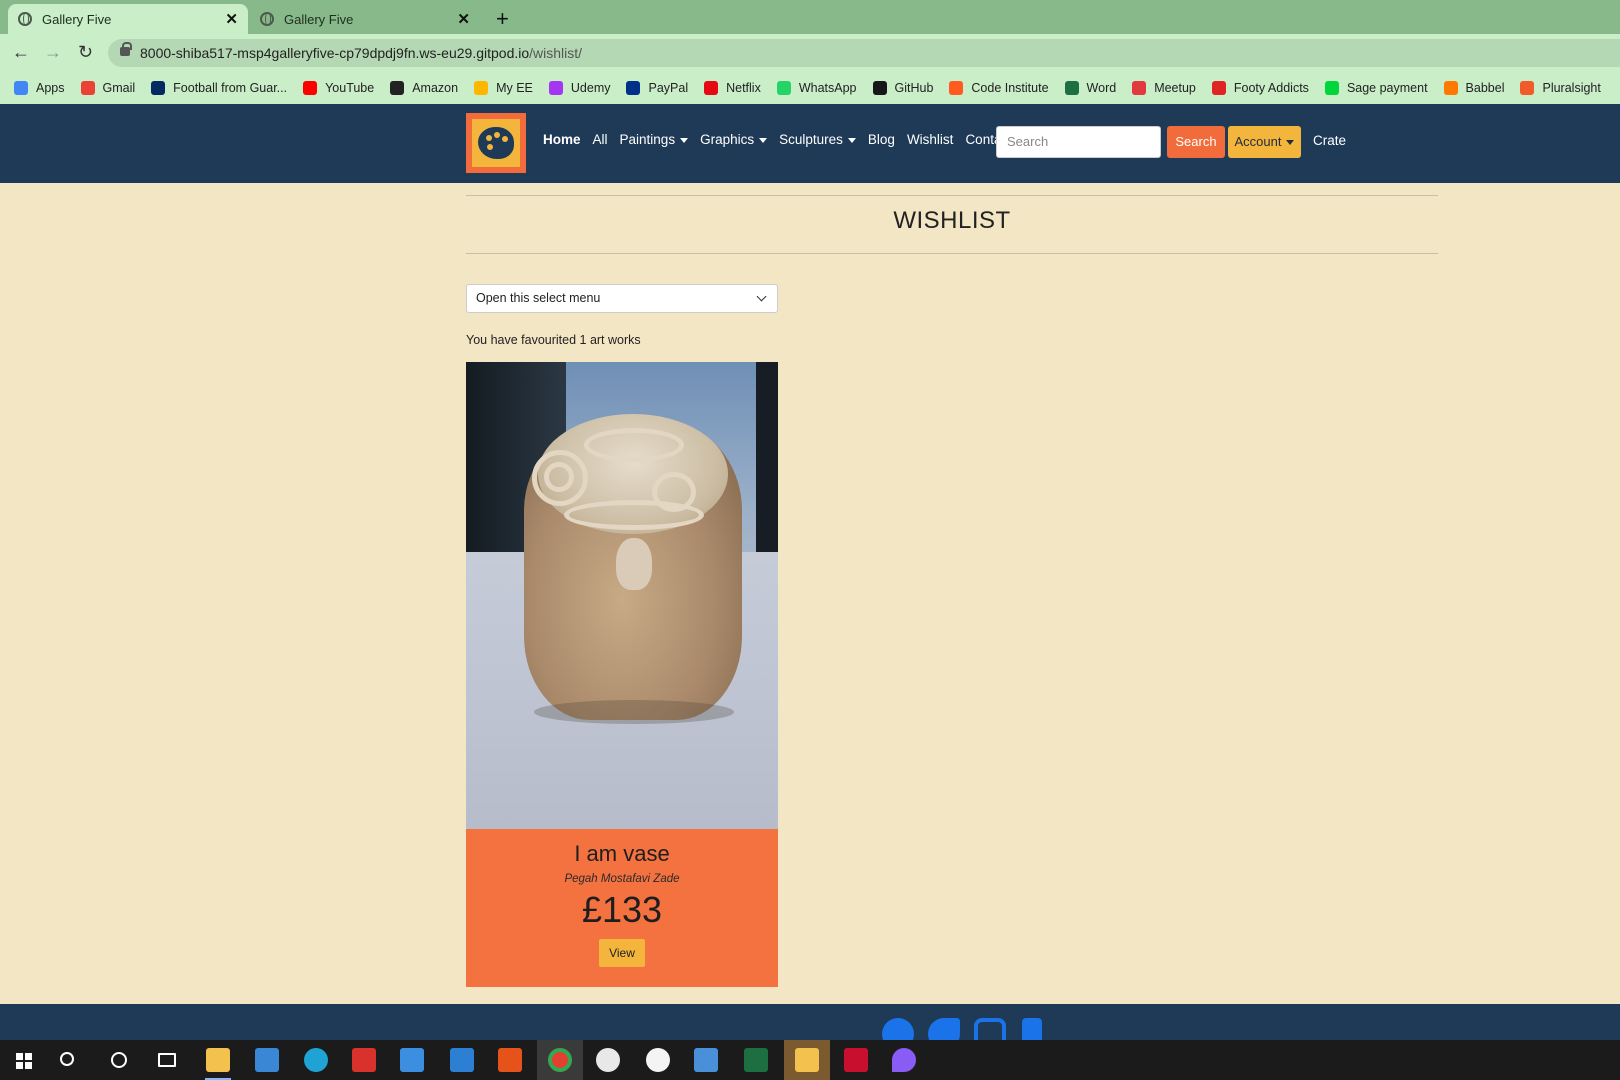 This screenshot has width=1620, height=1080. What do you see at coordinates (39, 88) in the screenshot?
I see `bookmark-item: Apps` at bounding box center [39, 88].